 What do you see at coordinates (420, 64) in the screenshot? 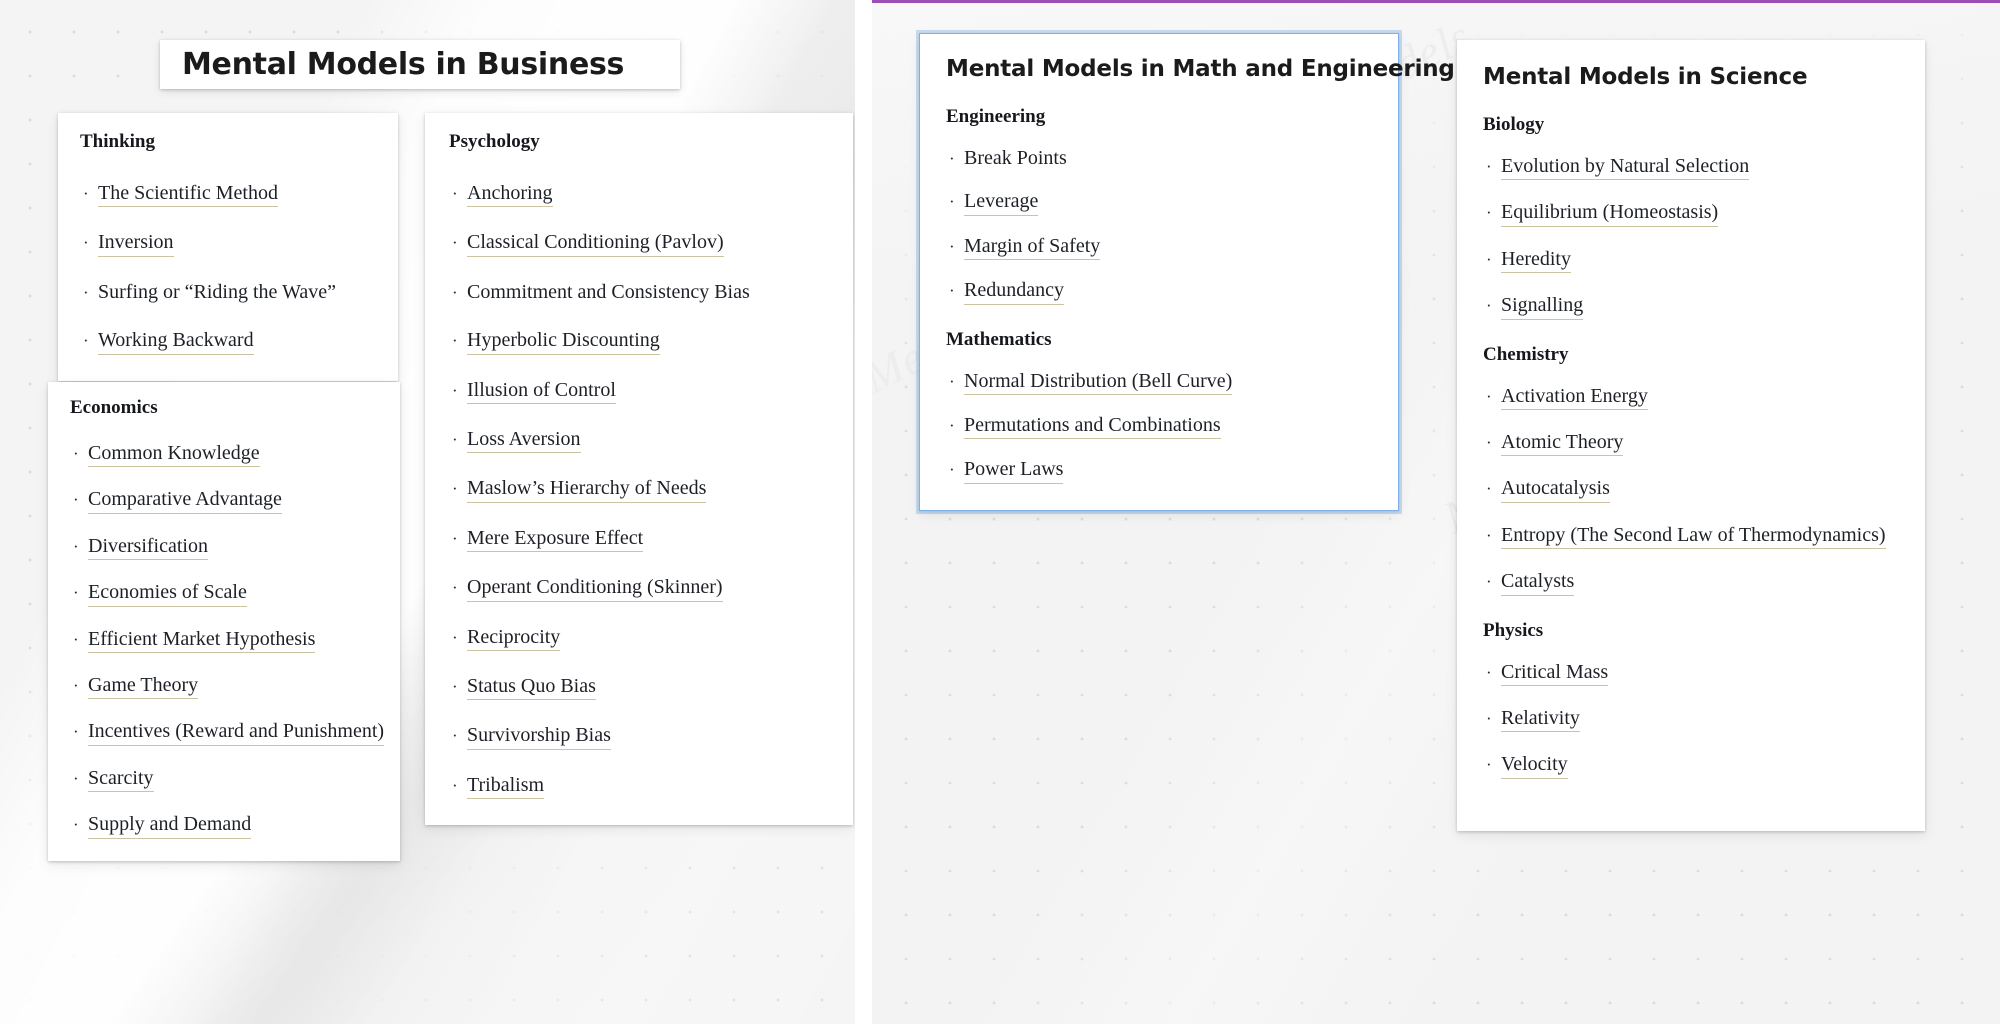
I see `board-title-chip-business: Mental Models in Business` at bounding box center [420, 64].